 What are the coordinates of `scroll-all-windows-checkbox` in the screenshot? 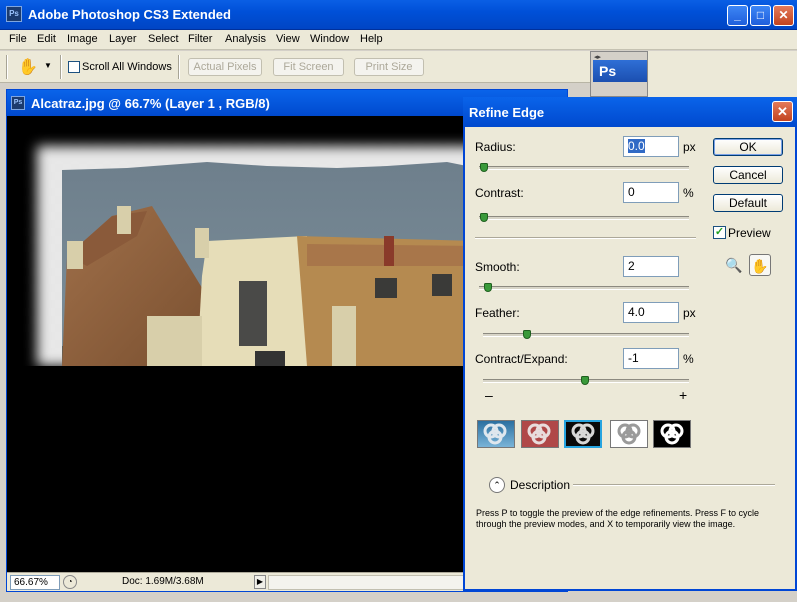 It's located at (74, 67).